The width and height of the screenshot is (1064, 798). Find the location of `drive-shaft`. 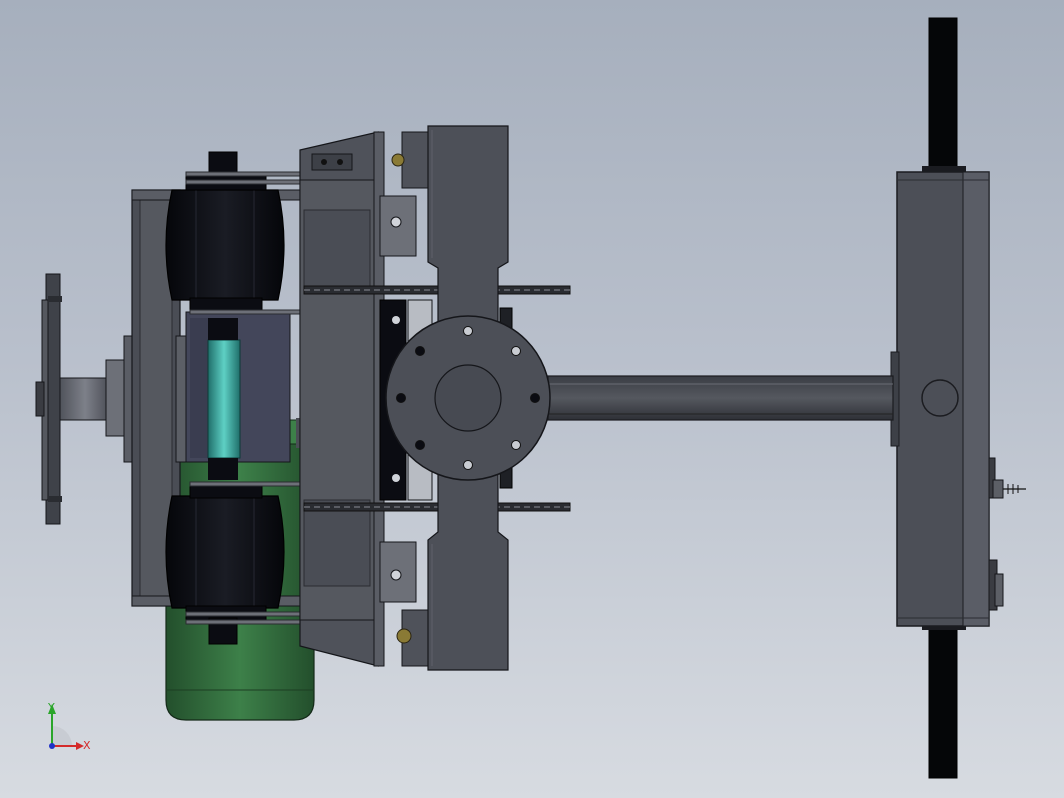

drive-shaft is located at coordinates (720, 398).